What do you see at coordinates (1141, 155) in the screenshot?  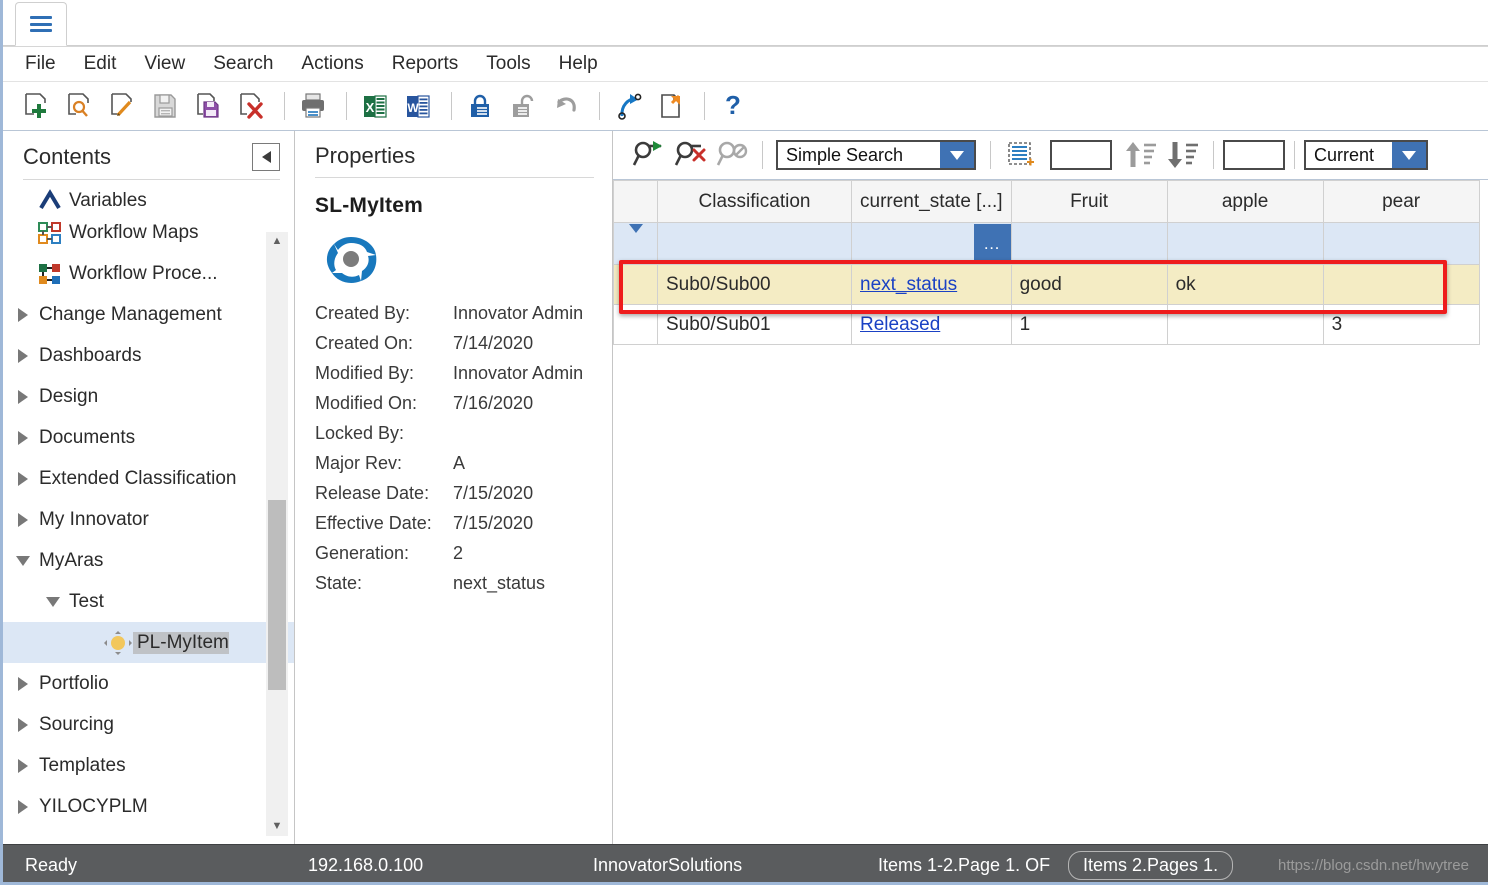 I see `sort-ascending-button` at bounding box center [1141, 155].